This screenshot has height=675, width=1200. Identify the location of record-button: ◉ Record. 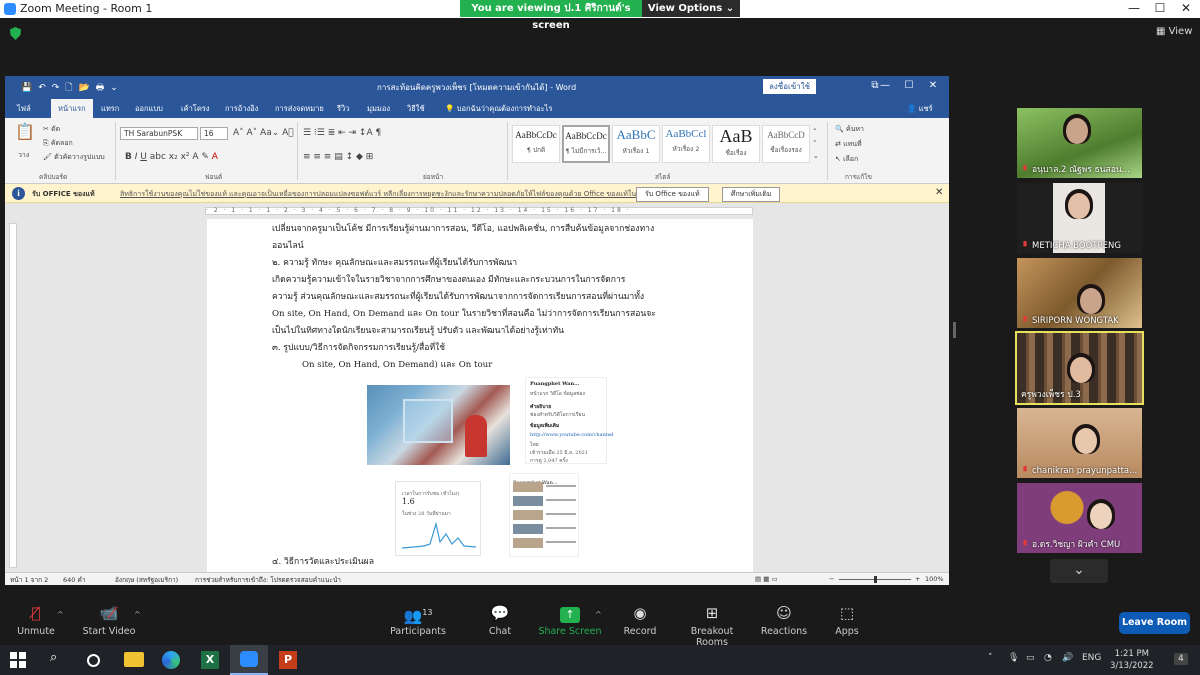
(640, 619).